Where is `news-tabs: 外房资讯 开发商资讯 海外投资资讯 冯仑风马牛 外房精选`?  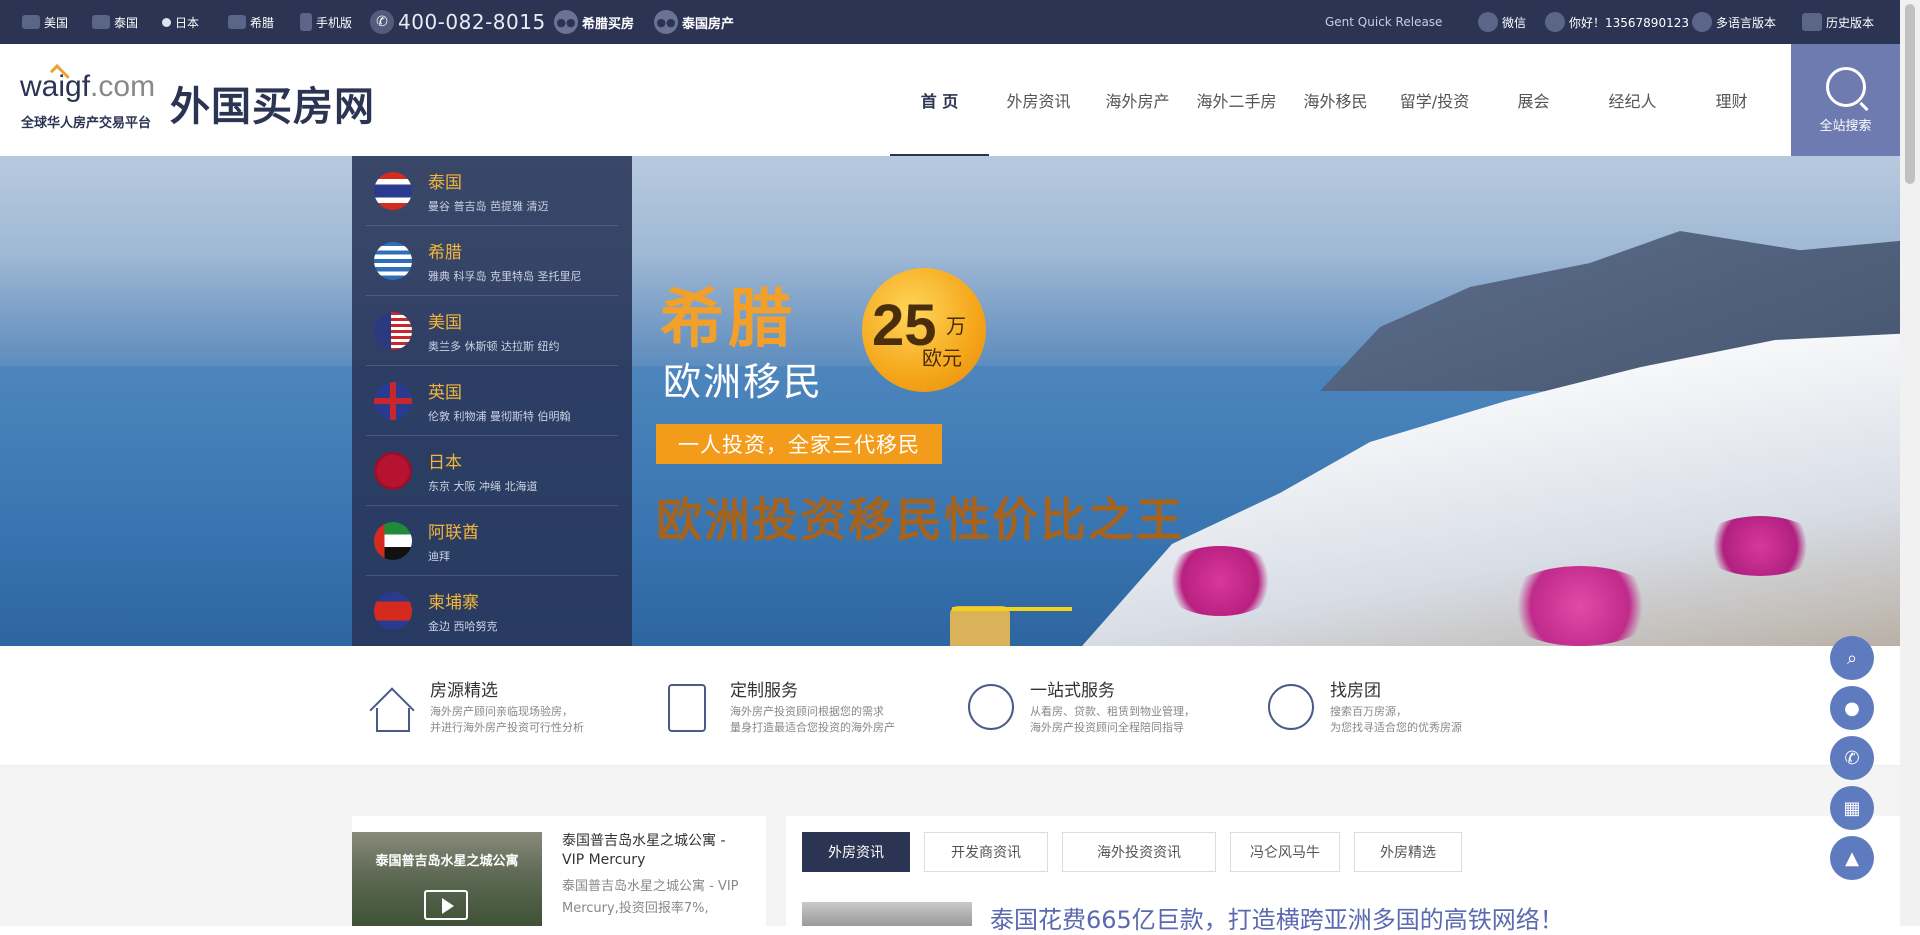 news-tabs: 外房资讯 开发商资讯 海外投资资讯 冯仑风马牛 外房精选 is located at coordinates (1132, 852).